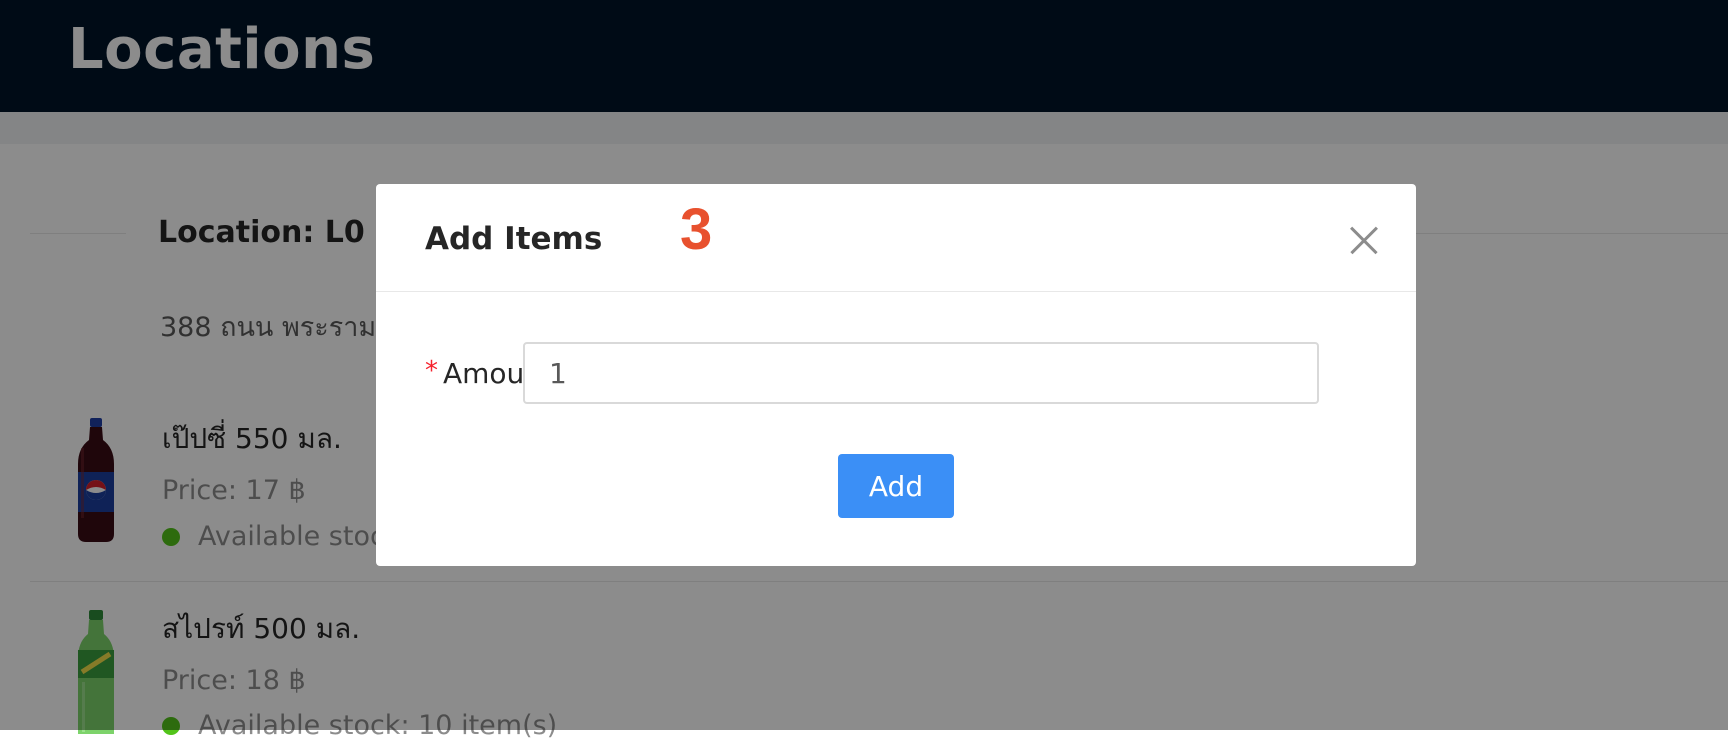  Describe the element at coordinates (896, 486) in the screenshot. I see `add-button: Add` at that location.